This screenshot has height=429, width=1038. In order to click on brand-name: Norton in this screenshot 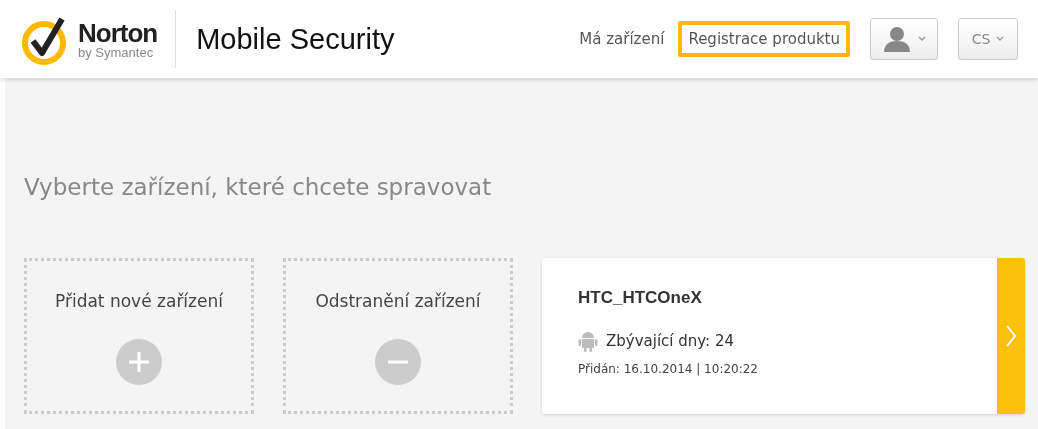, I will do `click(118, 32)`.